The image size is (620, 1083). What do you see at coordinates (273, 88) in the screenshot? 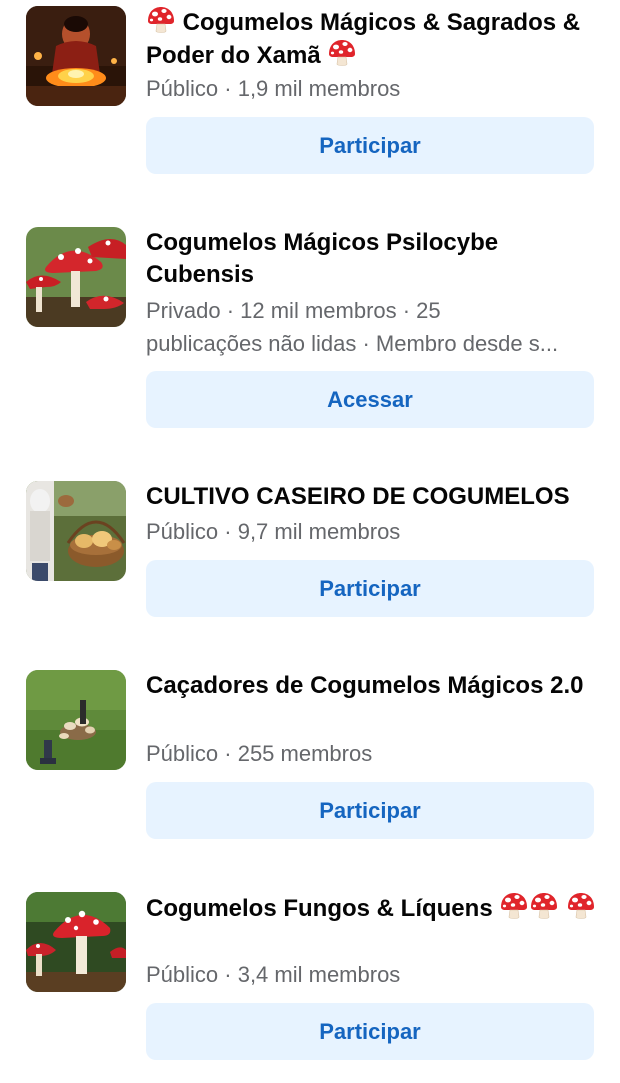
I see `group-meta-line: Público · 1,9 mil membros` at bounding box center [273, 88].